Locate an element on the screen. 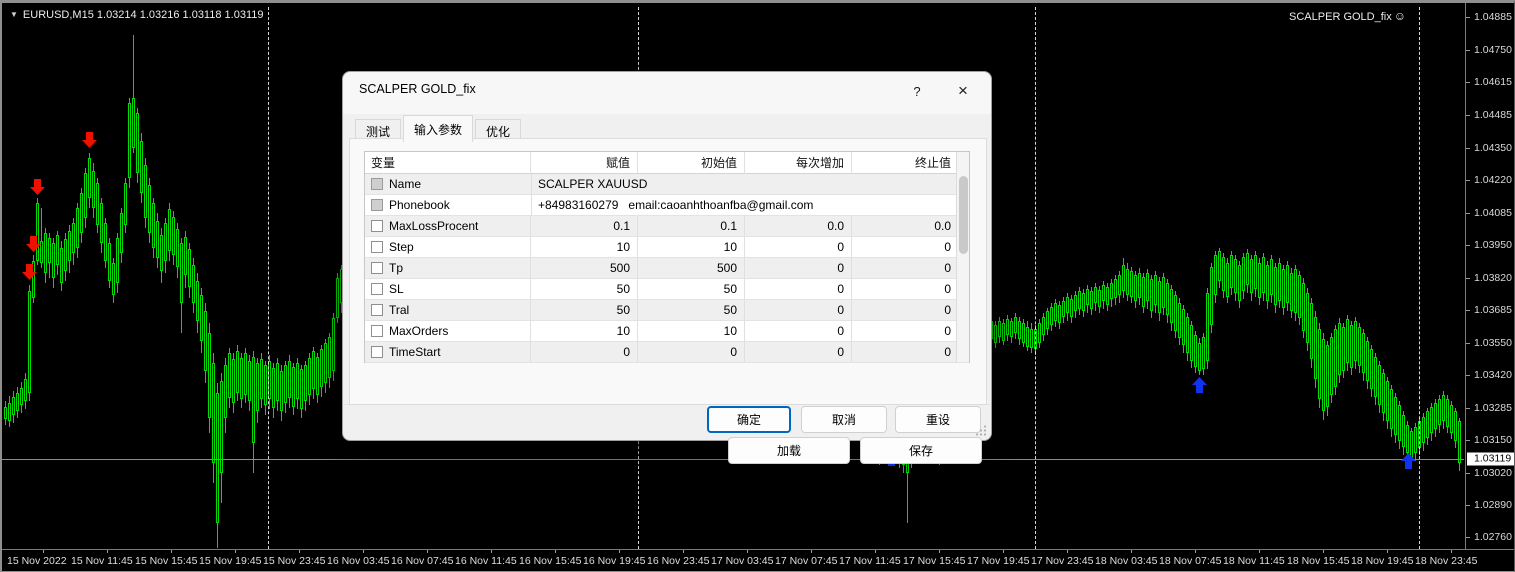 This screenshot has height=572, width=1515. param-row: TimeStart 0 0 0 0 is located at coordinates (667, 352).